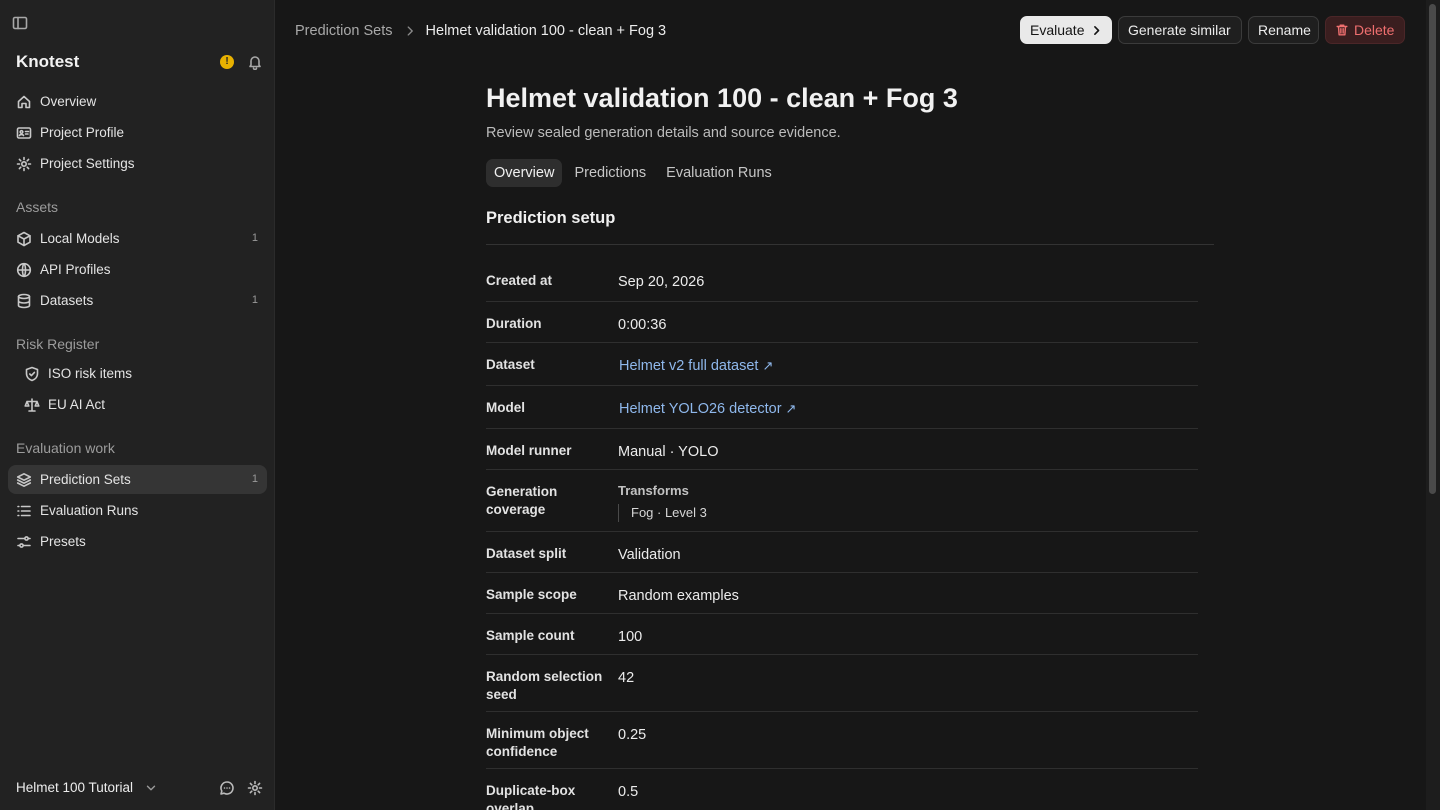 This screenshot has width=1440, height=810. What do you see at coordinates (653, 490) in the screenshot?
I see `transforms-heading: Transforms` at bounding box center [653, 490].